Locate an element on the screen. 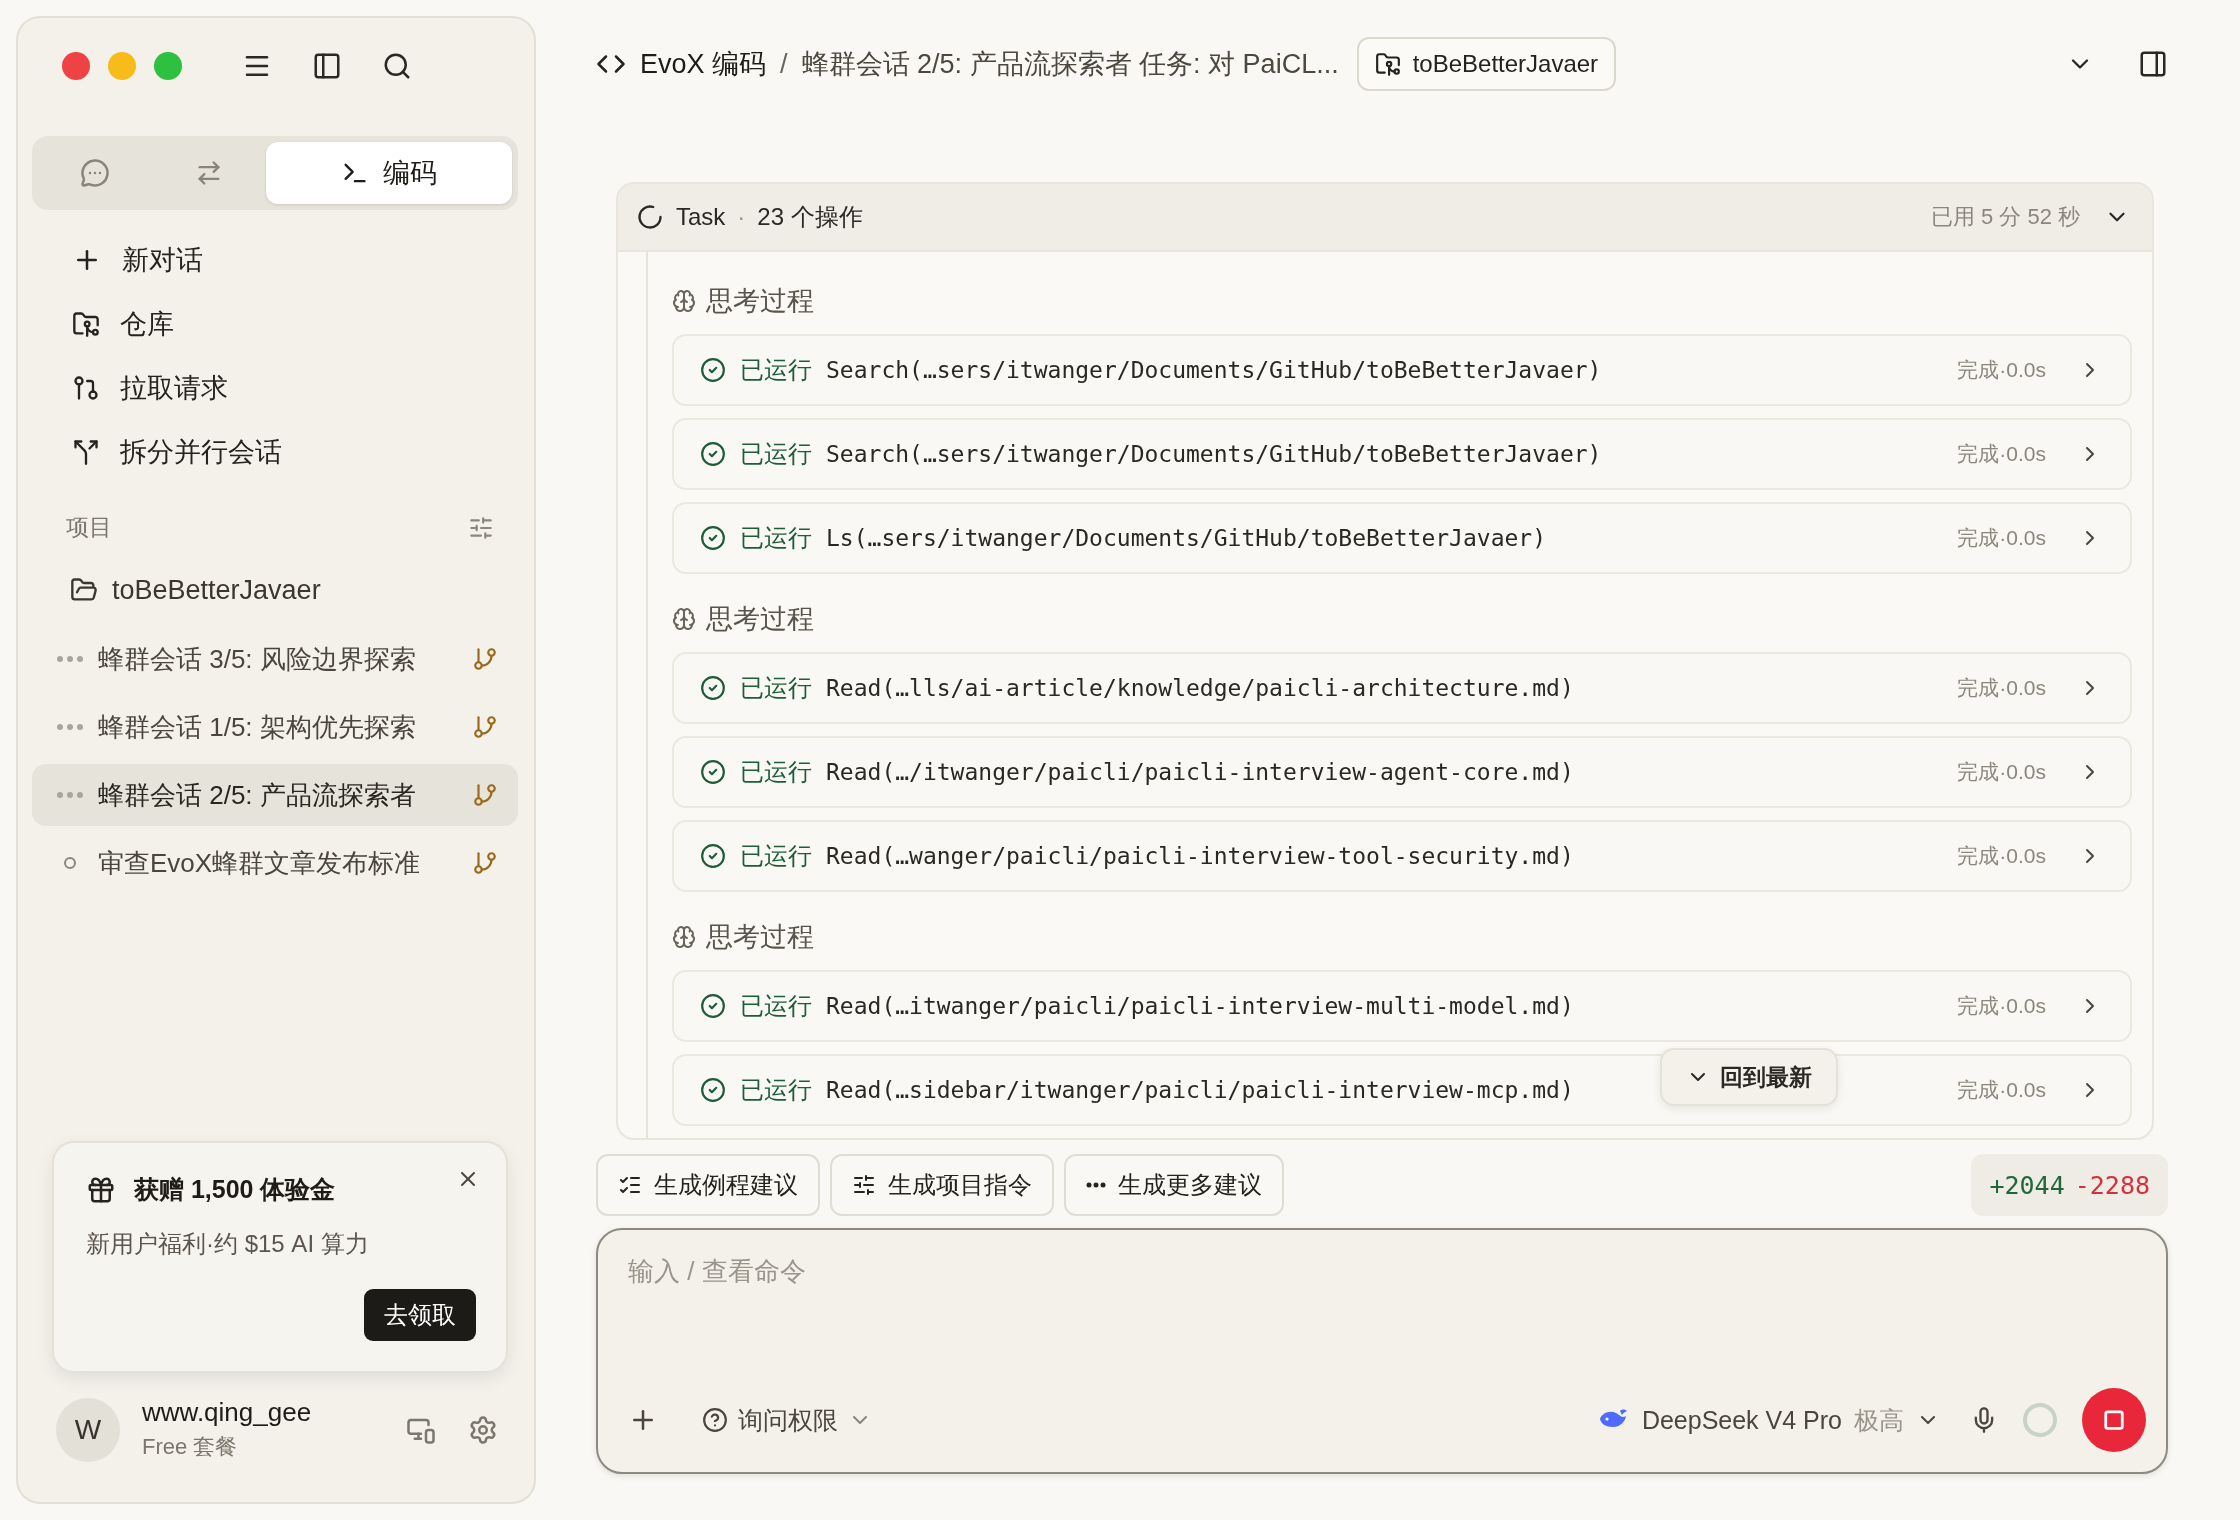 The width and height of the screenshot is (2240, 1520). session-item: 蜂群会话 2/5: 产品流探索者 is located at coordinates (275, 795).